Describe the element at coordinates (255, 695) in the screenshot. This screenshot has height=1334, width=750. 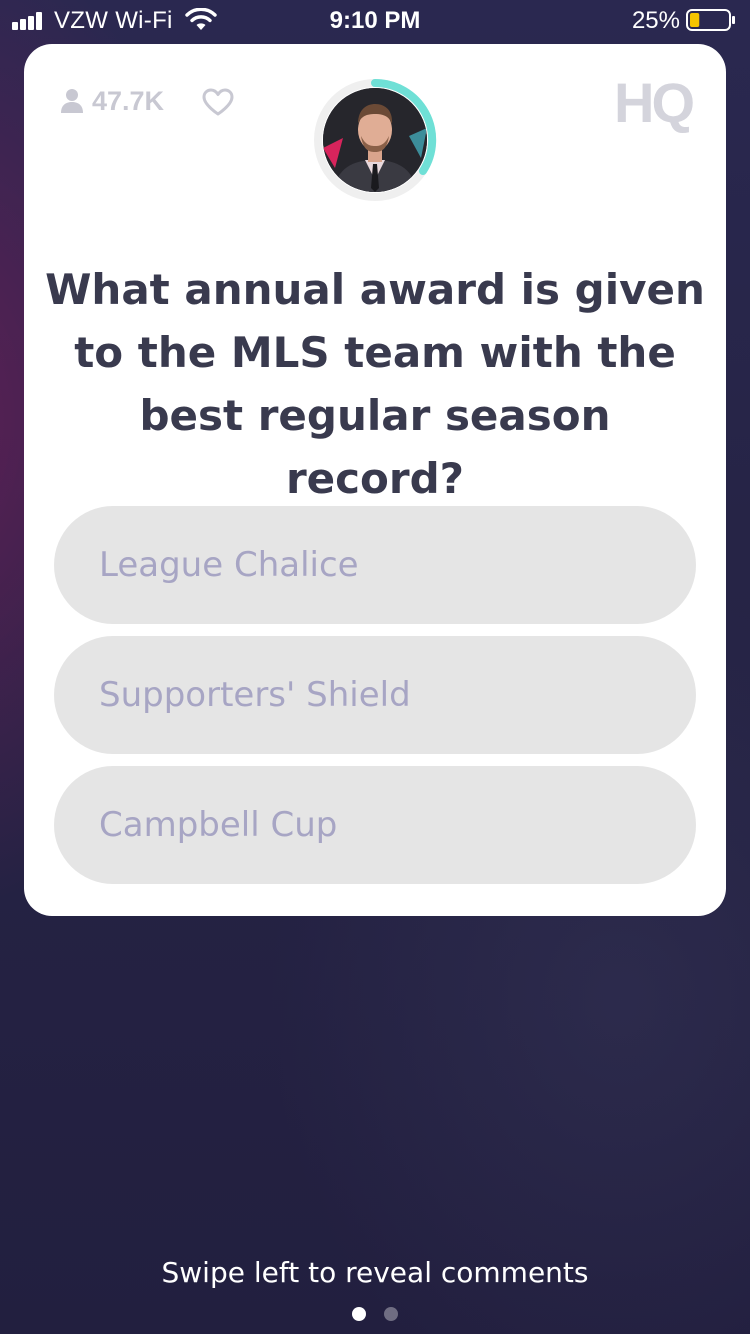
I see `answer-label: Supporters' Shield` at that location.